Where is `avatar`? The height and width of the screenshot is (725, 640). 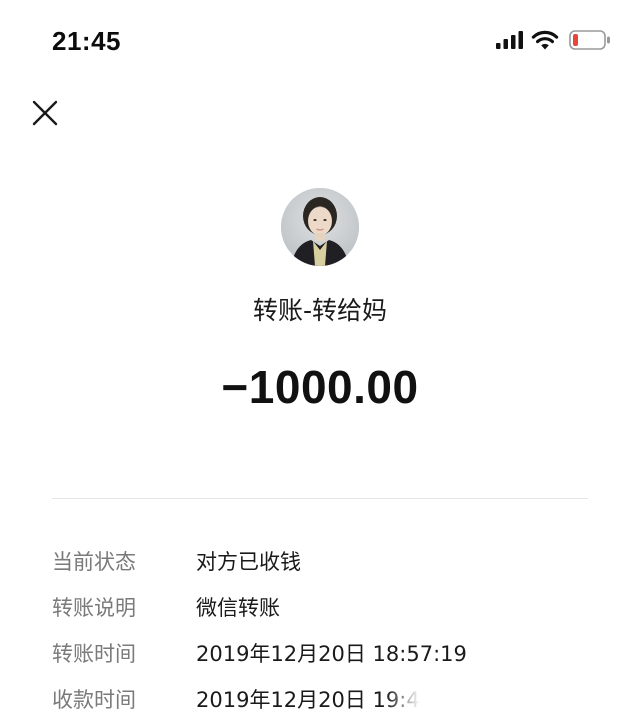 avatar is located at coordinates (320, 227).